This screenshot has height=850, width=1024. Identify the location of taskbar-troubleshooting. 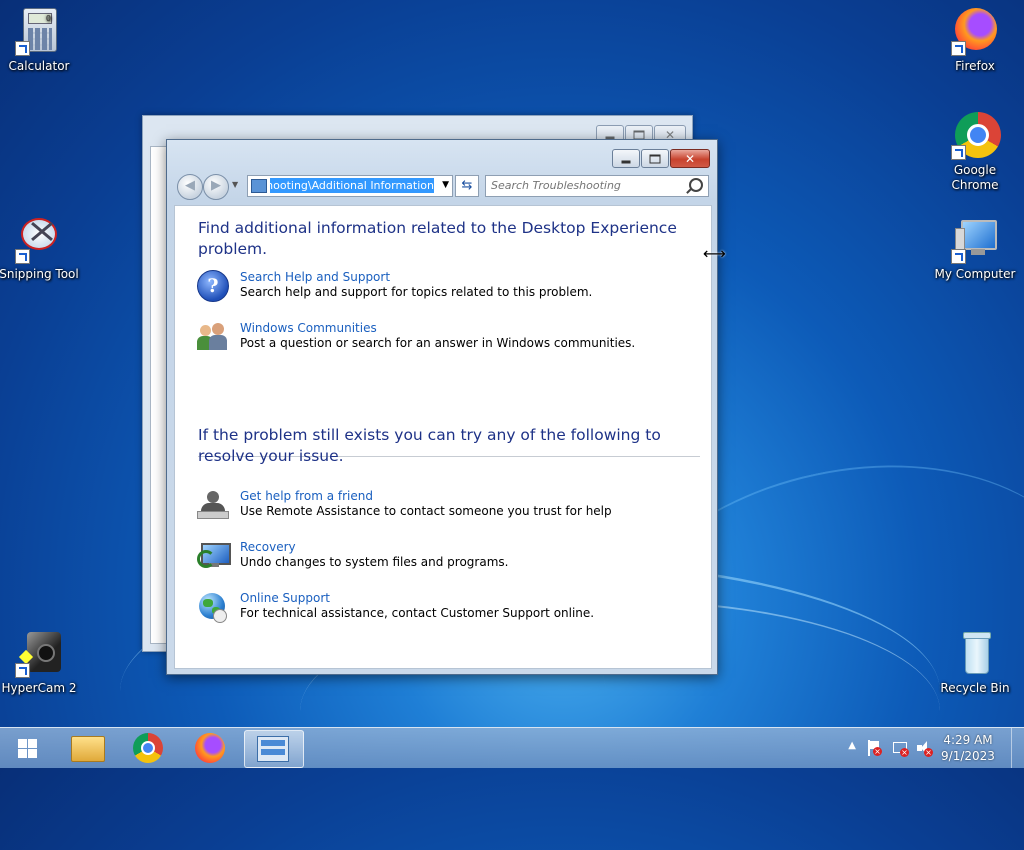
(274, 749).